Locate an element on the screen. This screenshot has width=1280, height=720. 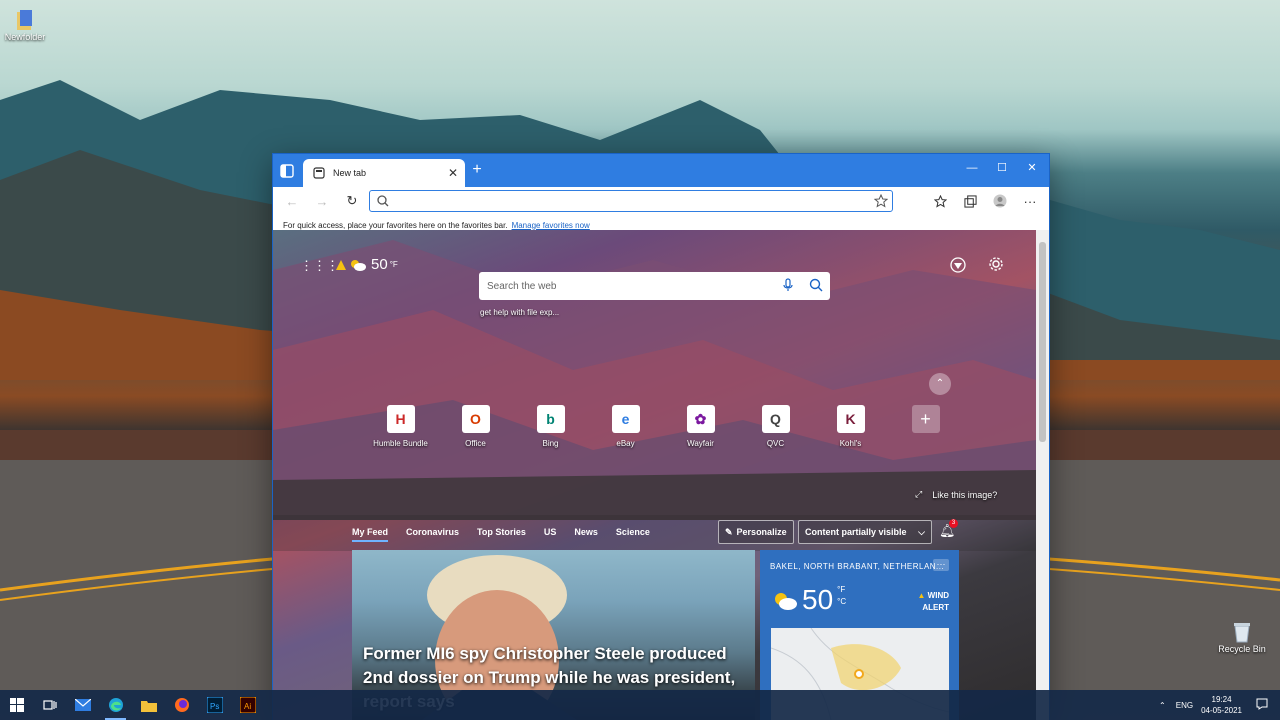
plus-icon: + is located at coordinates (925, 419).